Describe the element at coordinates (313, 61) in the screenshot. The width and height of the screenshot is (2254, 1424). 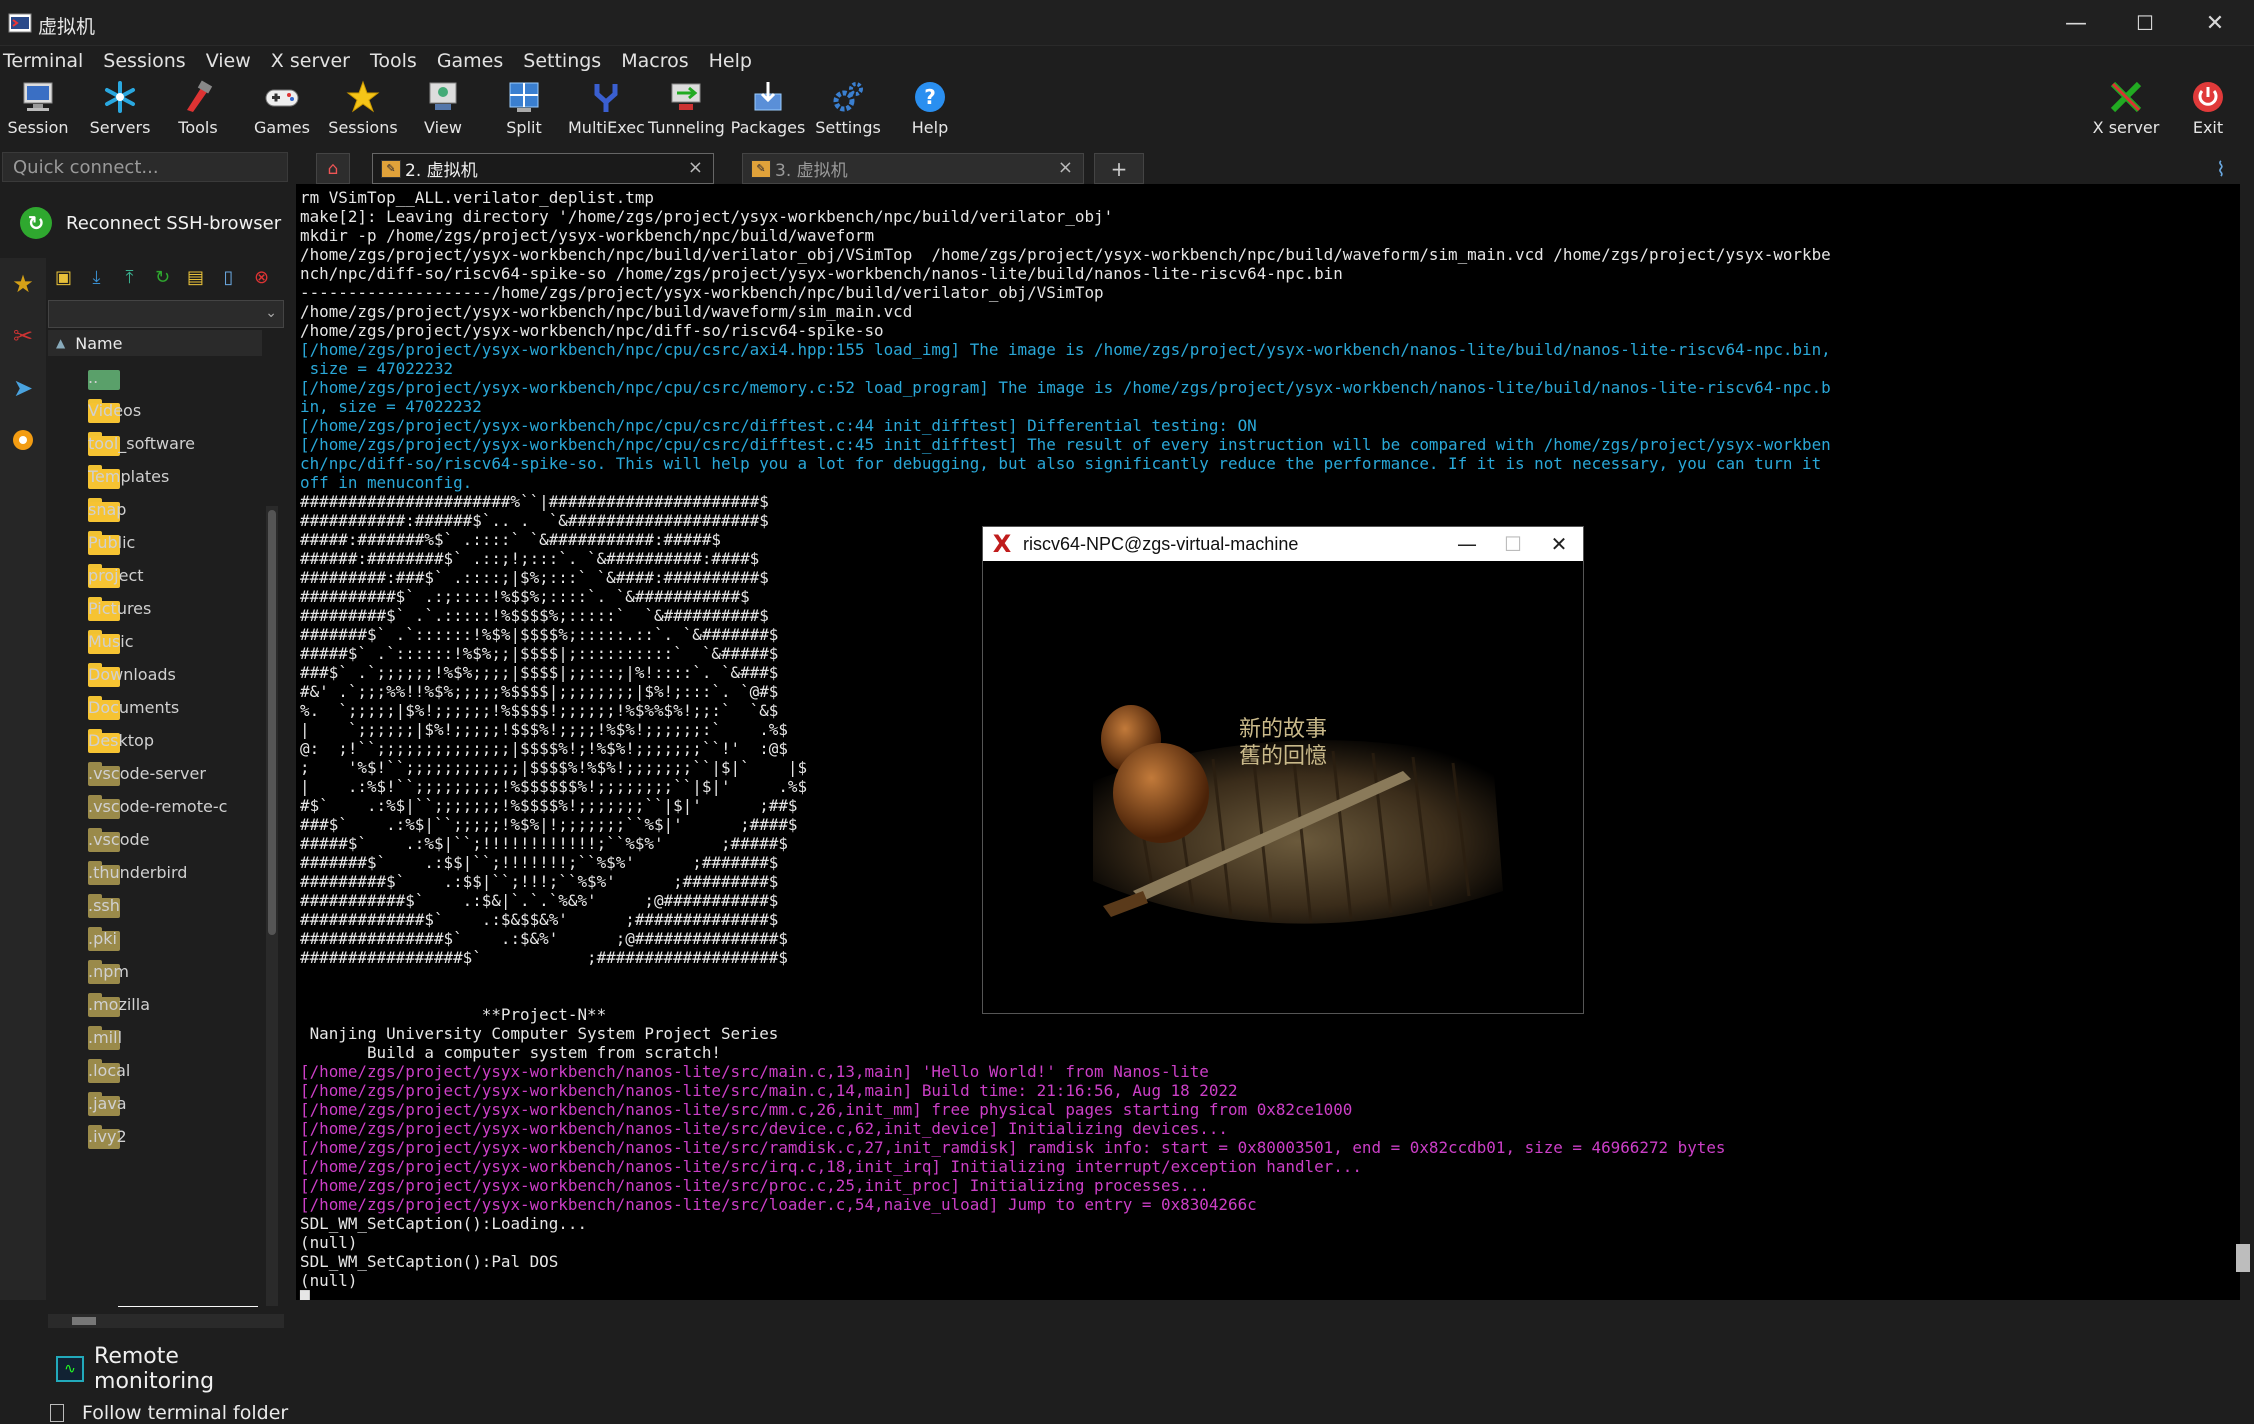
I see `menu-xserver: X server` at that location.